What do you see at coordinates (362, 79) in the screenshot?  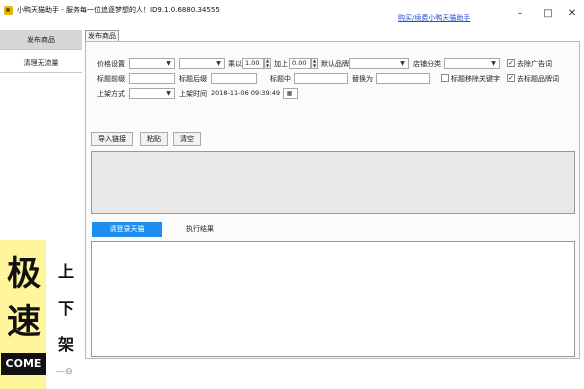 I see `replace-with-label: 替换为` at bounding box center [362, 79].